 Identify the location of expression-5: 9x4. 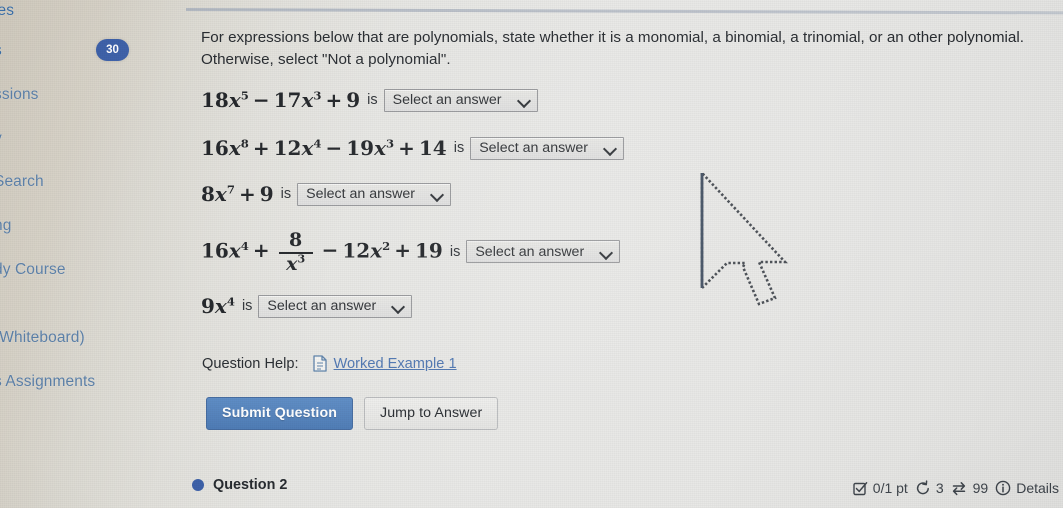
(218, 306).